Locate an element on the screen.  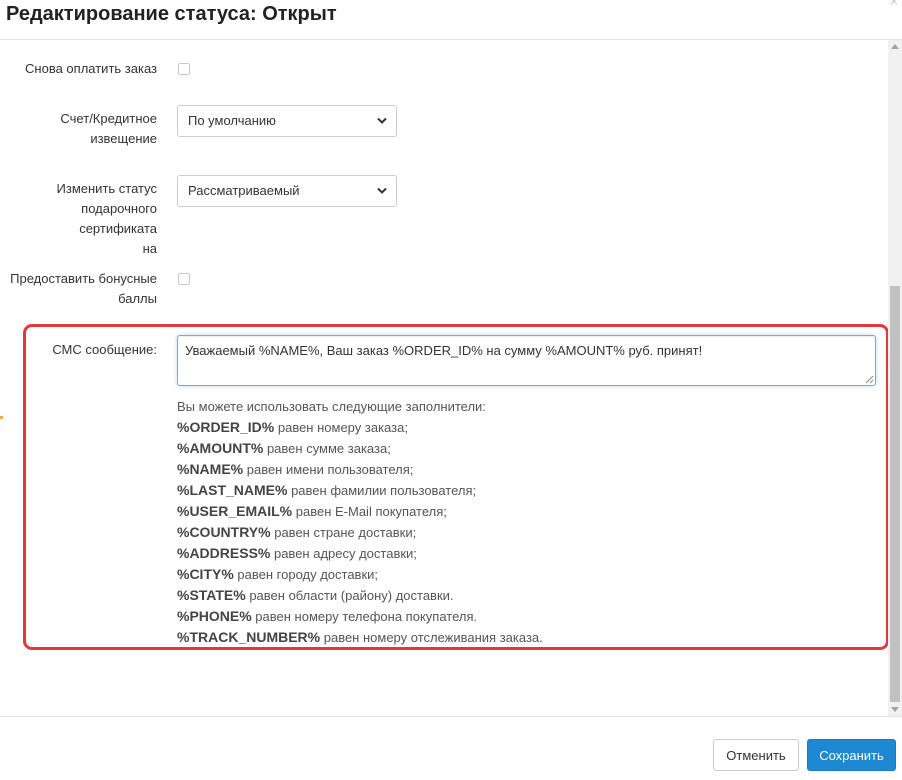
save-button: Сохранить is located at coordinates (851, 755).